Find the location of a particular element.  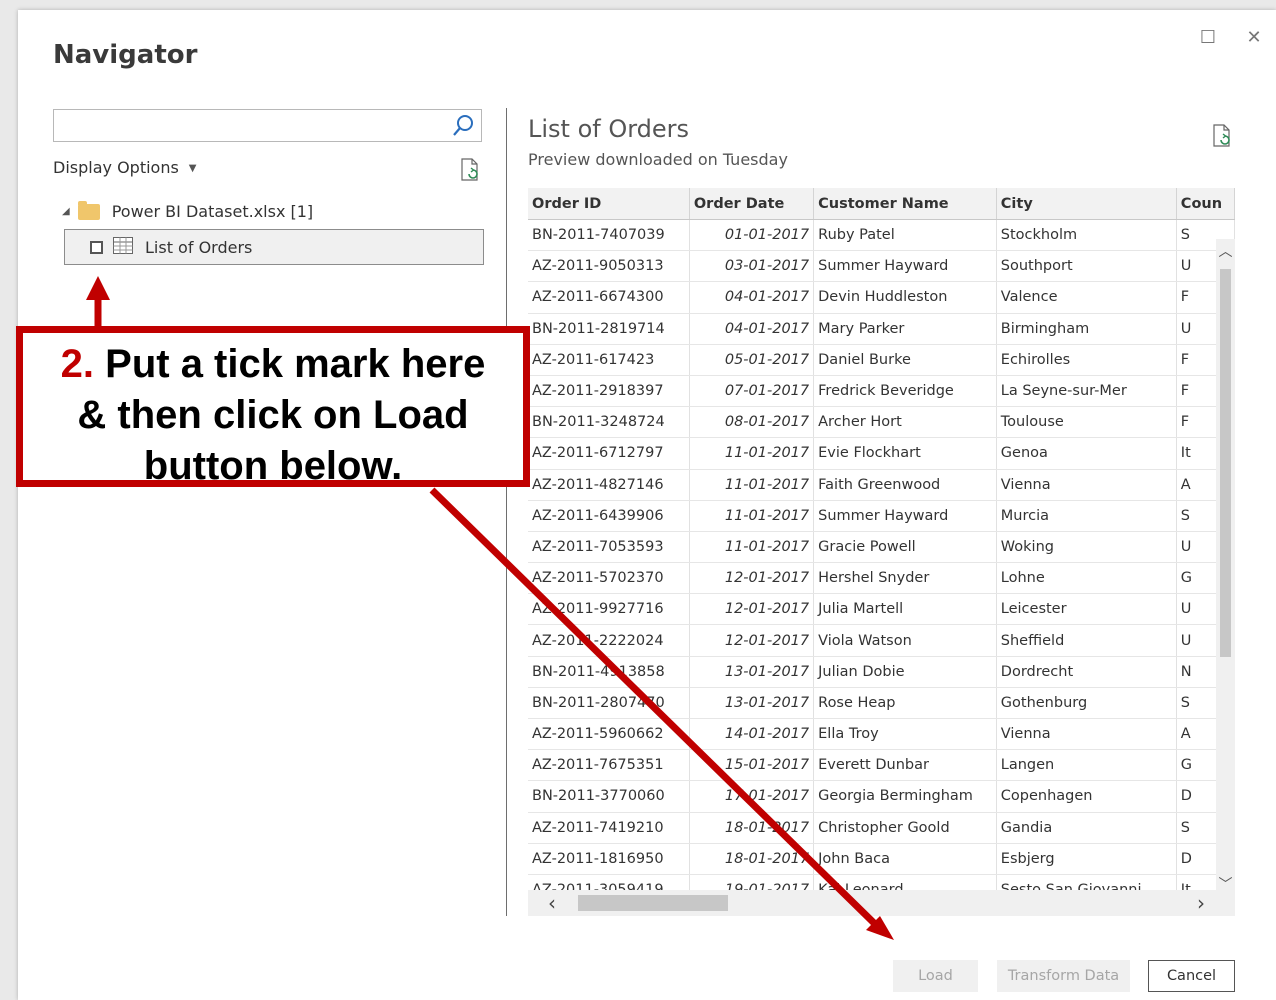

tree-item-list-of-orders: List of Orders is located at coordinates (274, 247).